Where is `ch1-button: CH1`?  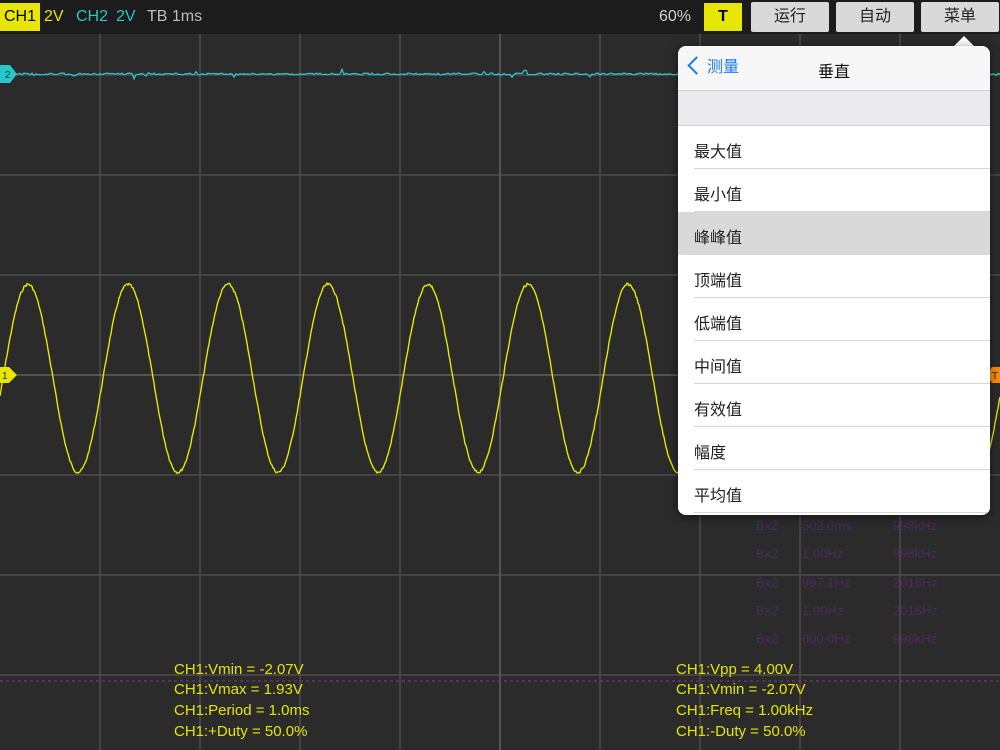
ch1-button: CH1 is located at coordinates (20, 17).